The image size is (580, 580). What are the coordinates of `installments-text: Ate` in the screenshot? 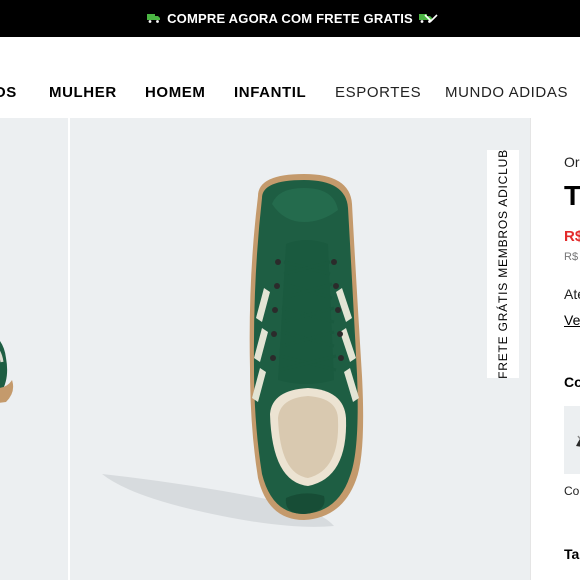 It's located at (572, 294).